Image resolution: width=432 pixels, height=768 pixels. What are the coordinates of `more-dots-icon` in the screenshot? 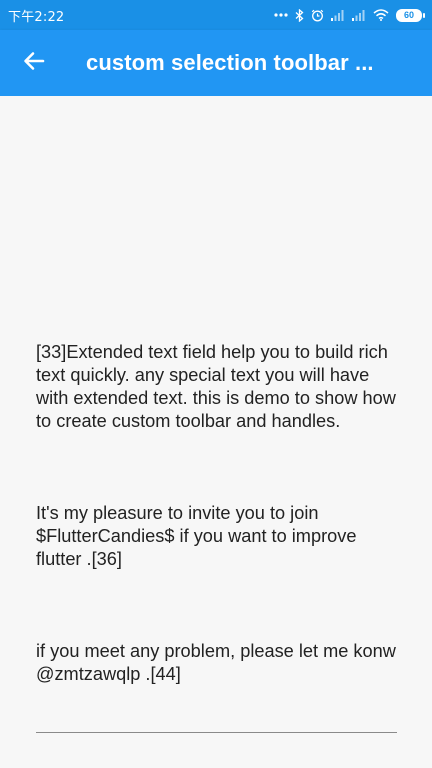 It's located at (281, 15).